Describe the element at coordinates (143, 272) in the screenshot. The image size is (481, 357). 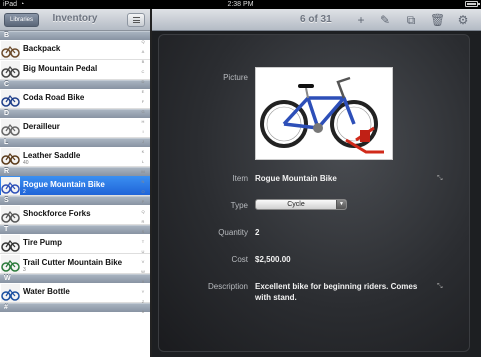
I see `index-letter: W` at that location.